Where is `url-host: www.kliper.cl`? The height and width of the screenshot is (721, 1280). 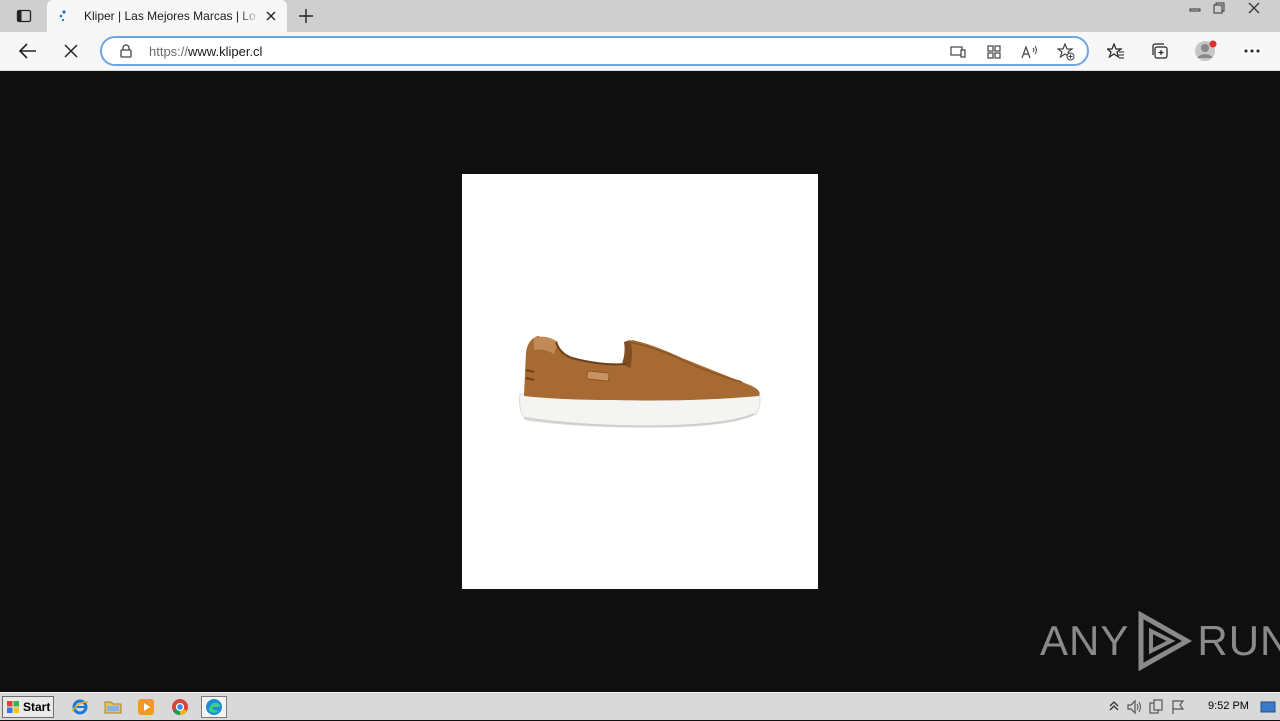 url-host: www.kliper.cl is located at coordinates (225, 51).